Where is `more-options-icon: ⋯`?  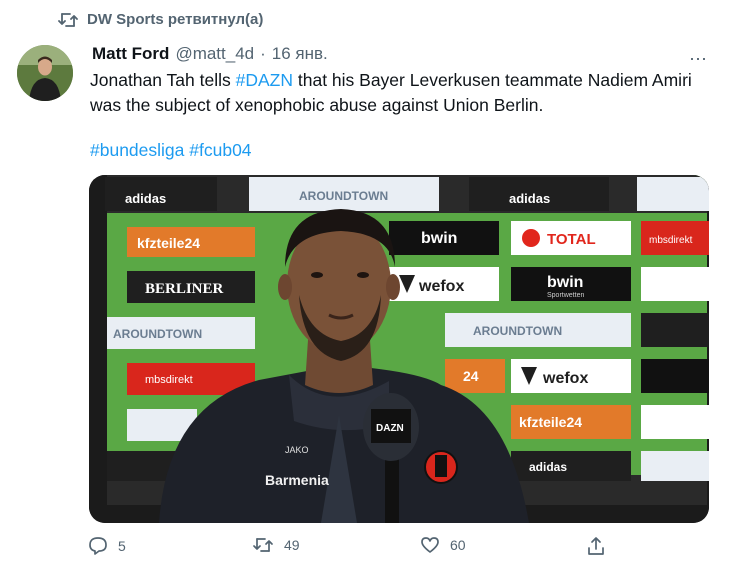
more-options-icon: ⋯ is located at coordinates (698, 59).